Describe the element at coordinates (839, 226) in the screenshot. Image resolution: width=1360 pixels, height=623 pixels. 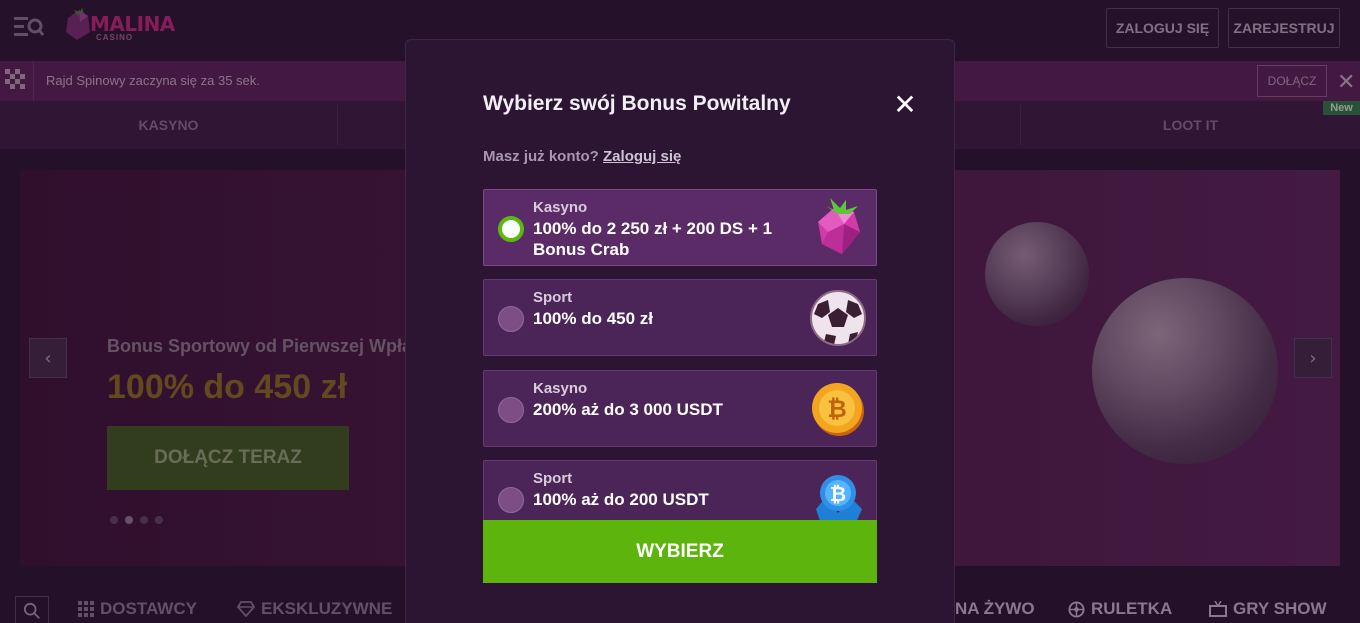
I see `strawberry-gem-icon` at that location.